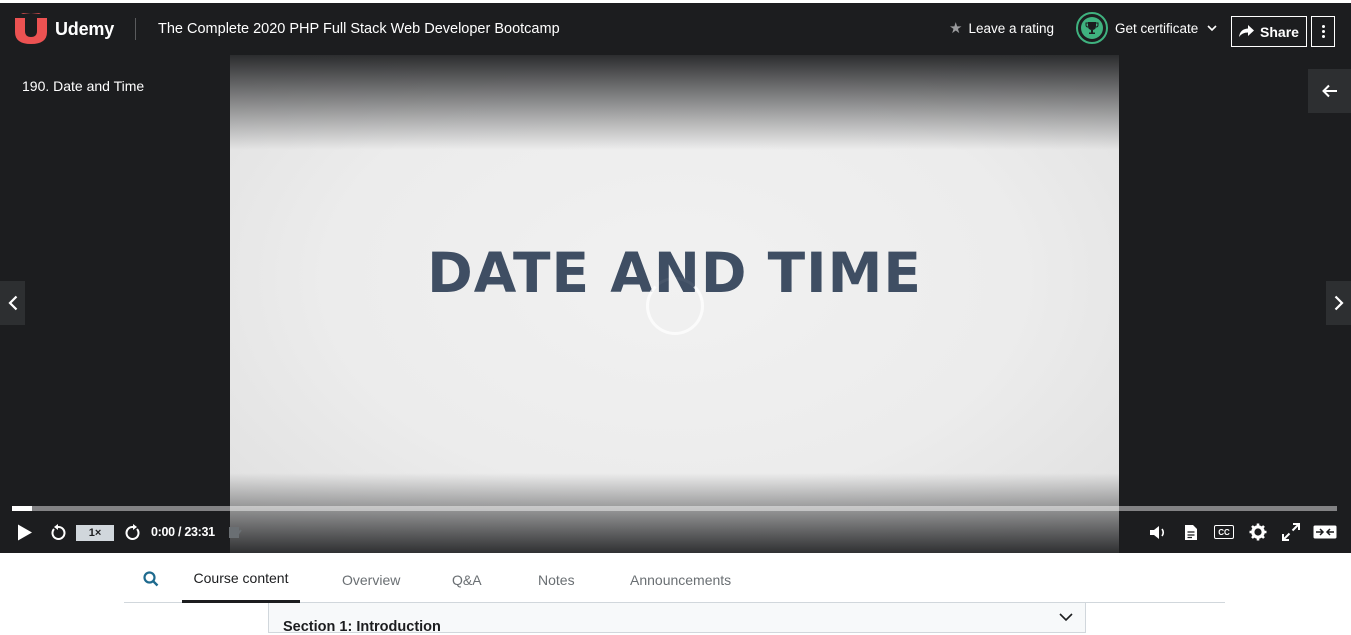  I want to click on volume-icon, so click(1156, 532).